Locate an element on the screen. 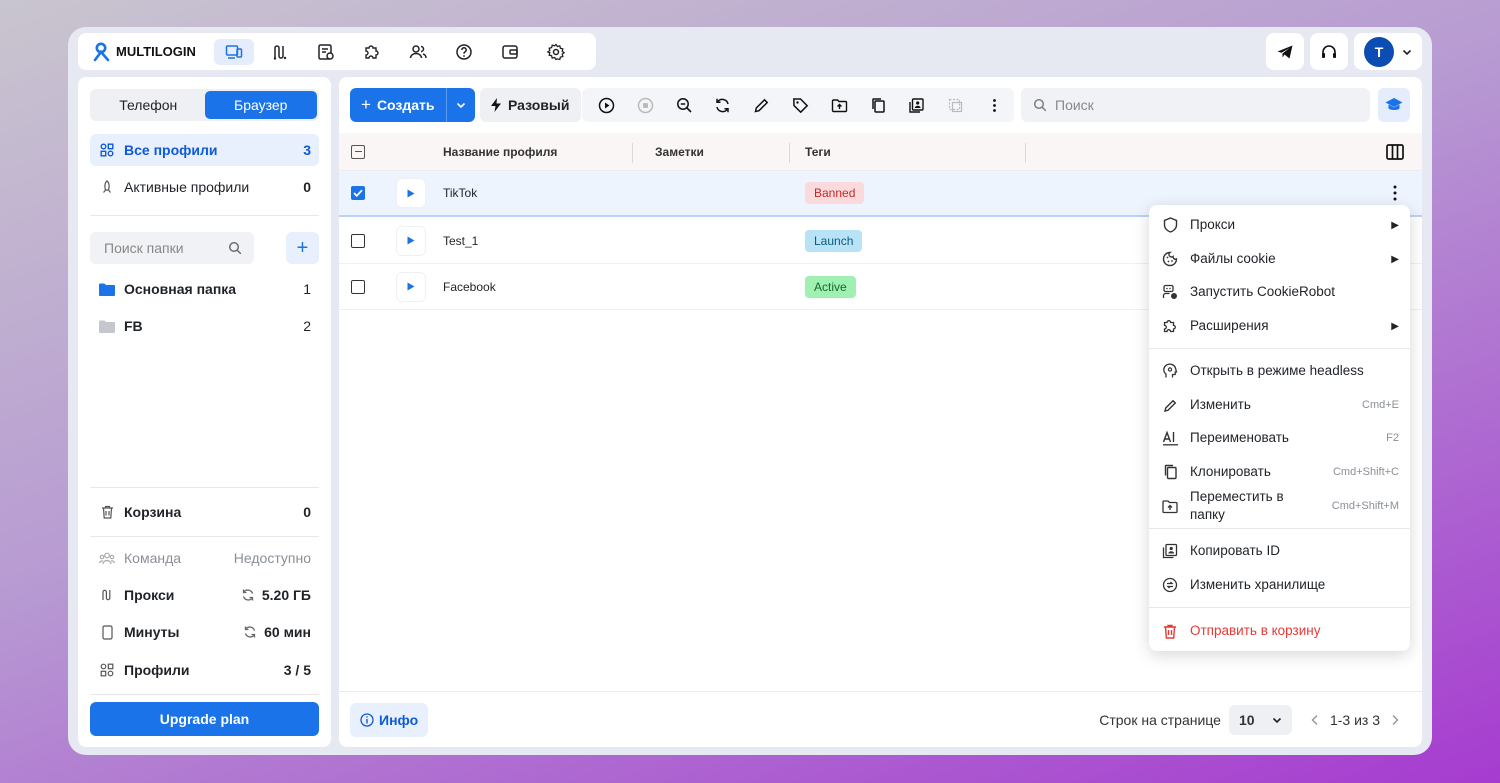 Image resolution: width=1500 pixels, height=783 pixels. tags-button is located at coordinates (800, 105).